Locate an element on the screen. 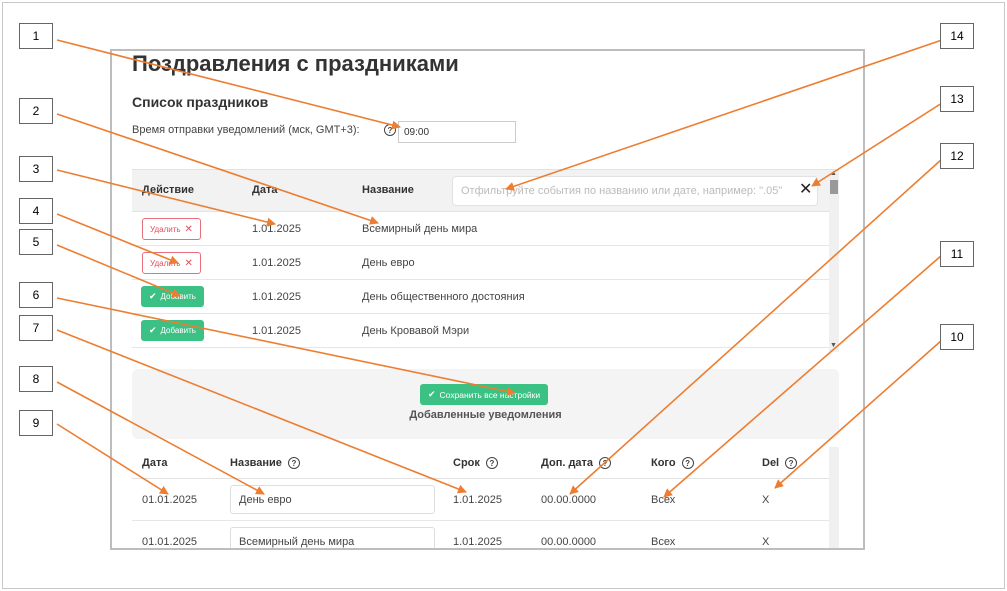 This screenshot has width=1007, height=591. callout-label: 3 is located at coordinates (36, 169).